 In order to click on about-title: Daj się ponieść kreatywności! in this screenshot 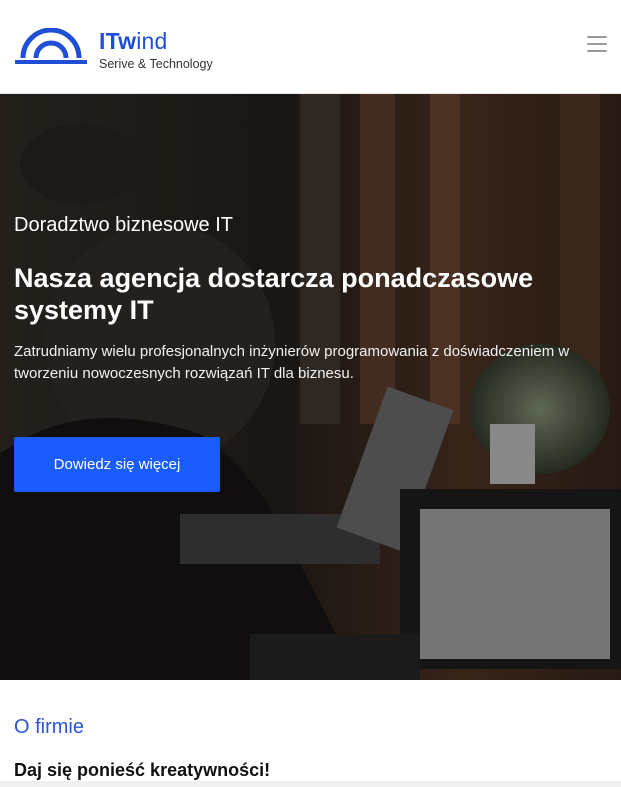, I will do `click(142, 770)`.